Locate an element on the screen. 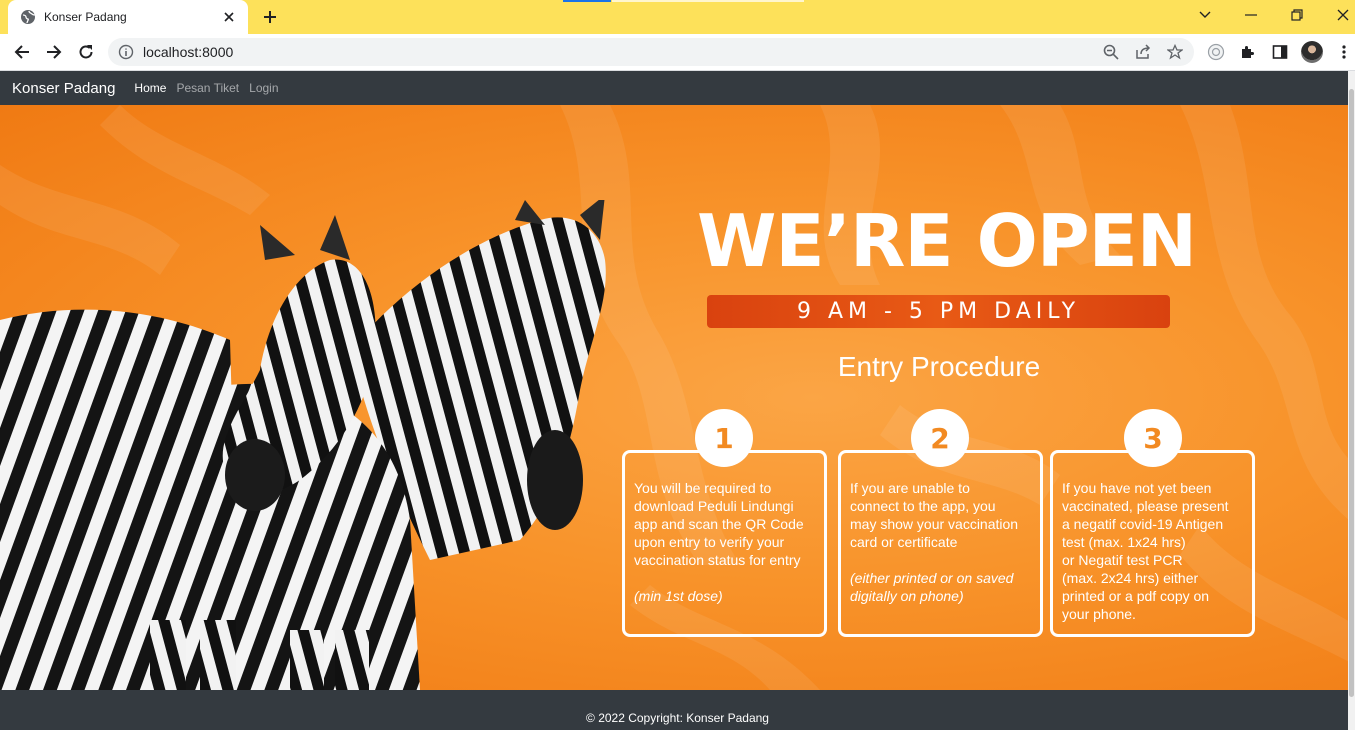  opening-hours-text: 9 AM - 5 PM DAILY is located at coordinates (938, 311).